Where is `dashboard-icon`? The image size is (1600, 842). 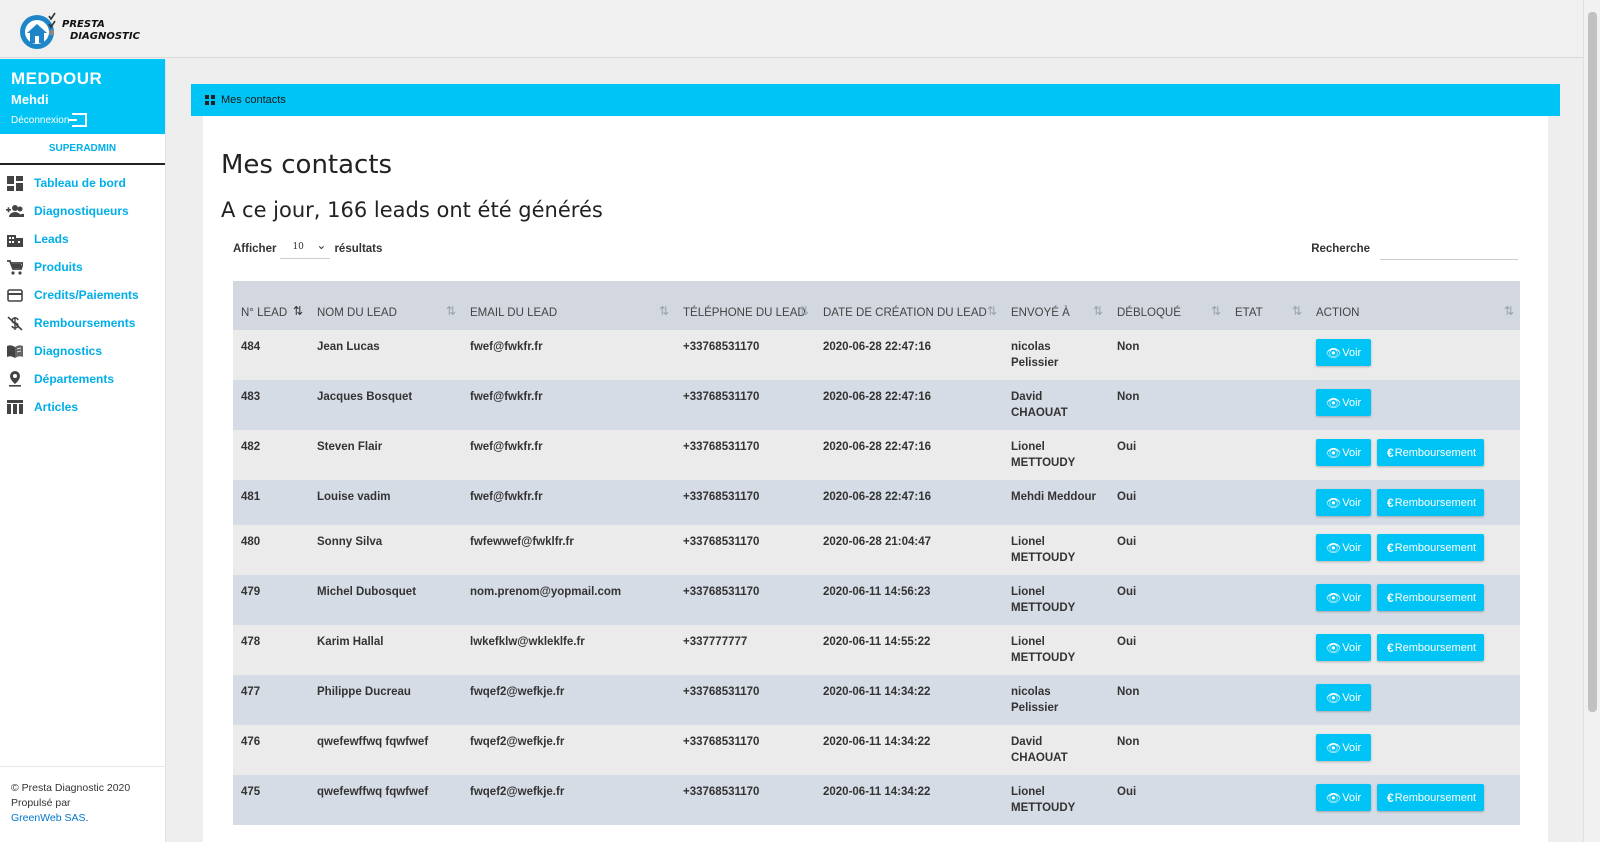 dashboard-icon is located at coordinates (15, 183).